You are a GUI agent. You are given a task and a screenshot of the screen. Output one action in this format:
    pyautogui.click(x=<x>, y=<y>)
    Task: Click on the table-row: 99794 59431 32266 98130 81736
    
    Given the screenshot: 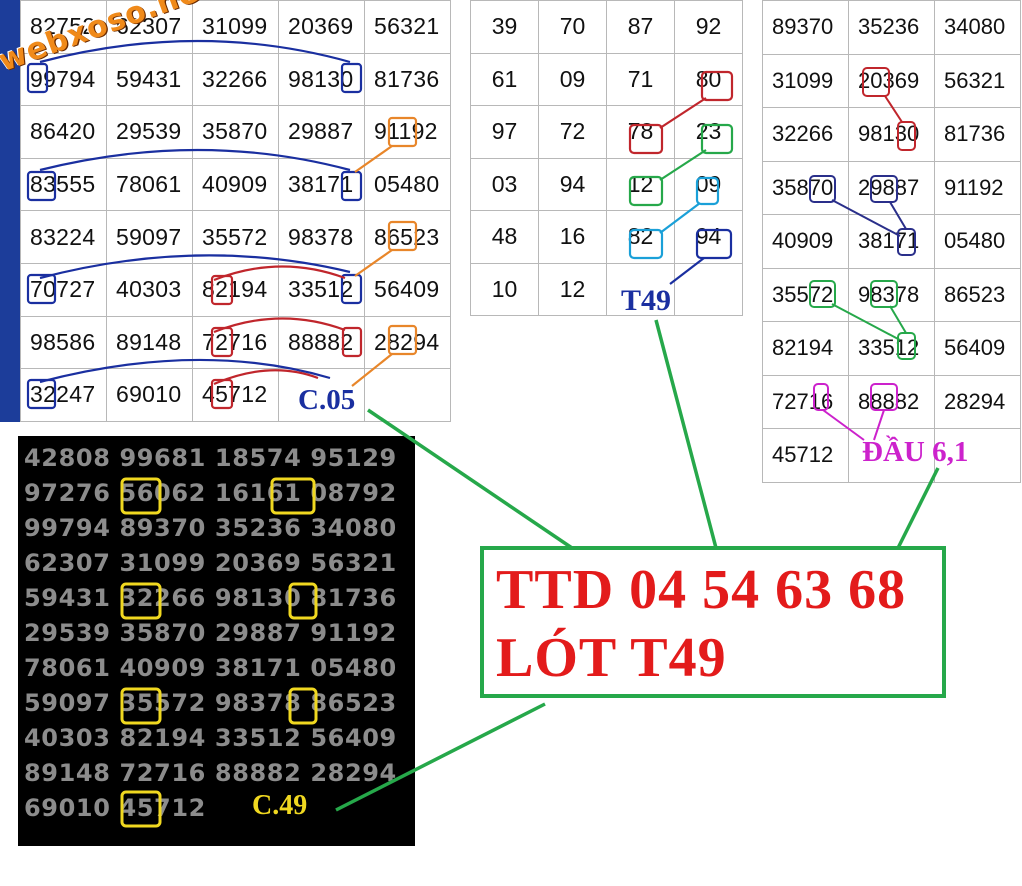 What is the action you would take?
    pyautogui.click(x=235, y=79)
    